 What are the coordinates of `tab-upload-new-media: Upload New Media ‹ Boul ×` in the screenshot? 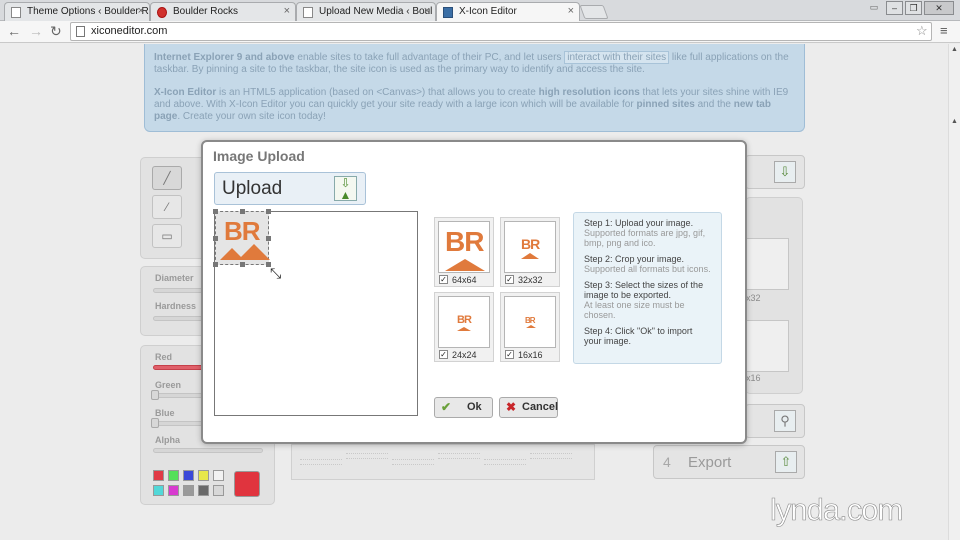 It's located at (366, 11).